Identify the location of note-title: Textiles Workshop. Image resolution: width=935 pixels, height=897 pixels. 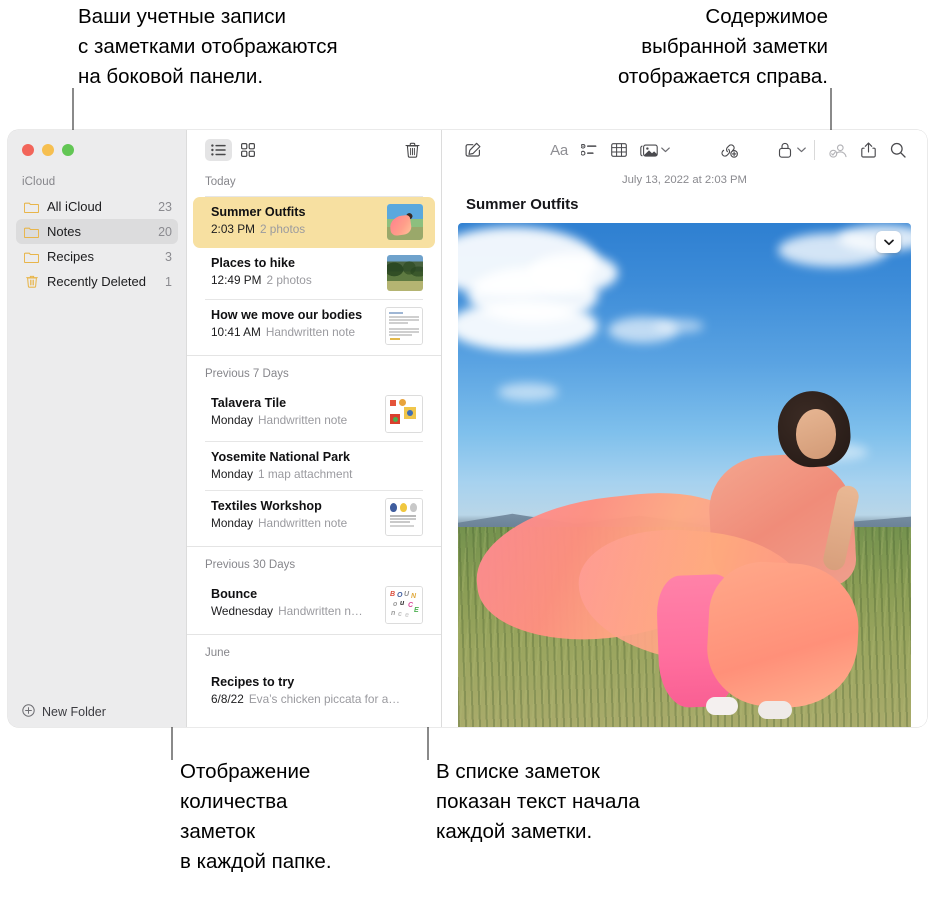
(266, 506).